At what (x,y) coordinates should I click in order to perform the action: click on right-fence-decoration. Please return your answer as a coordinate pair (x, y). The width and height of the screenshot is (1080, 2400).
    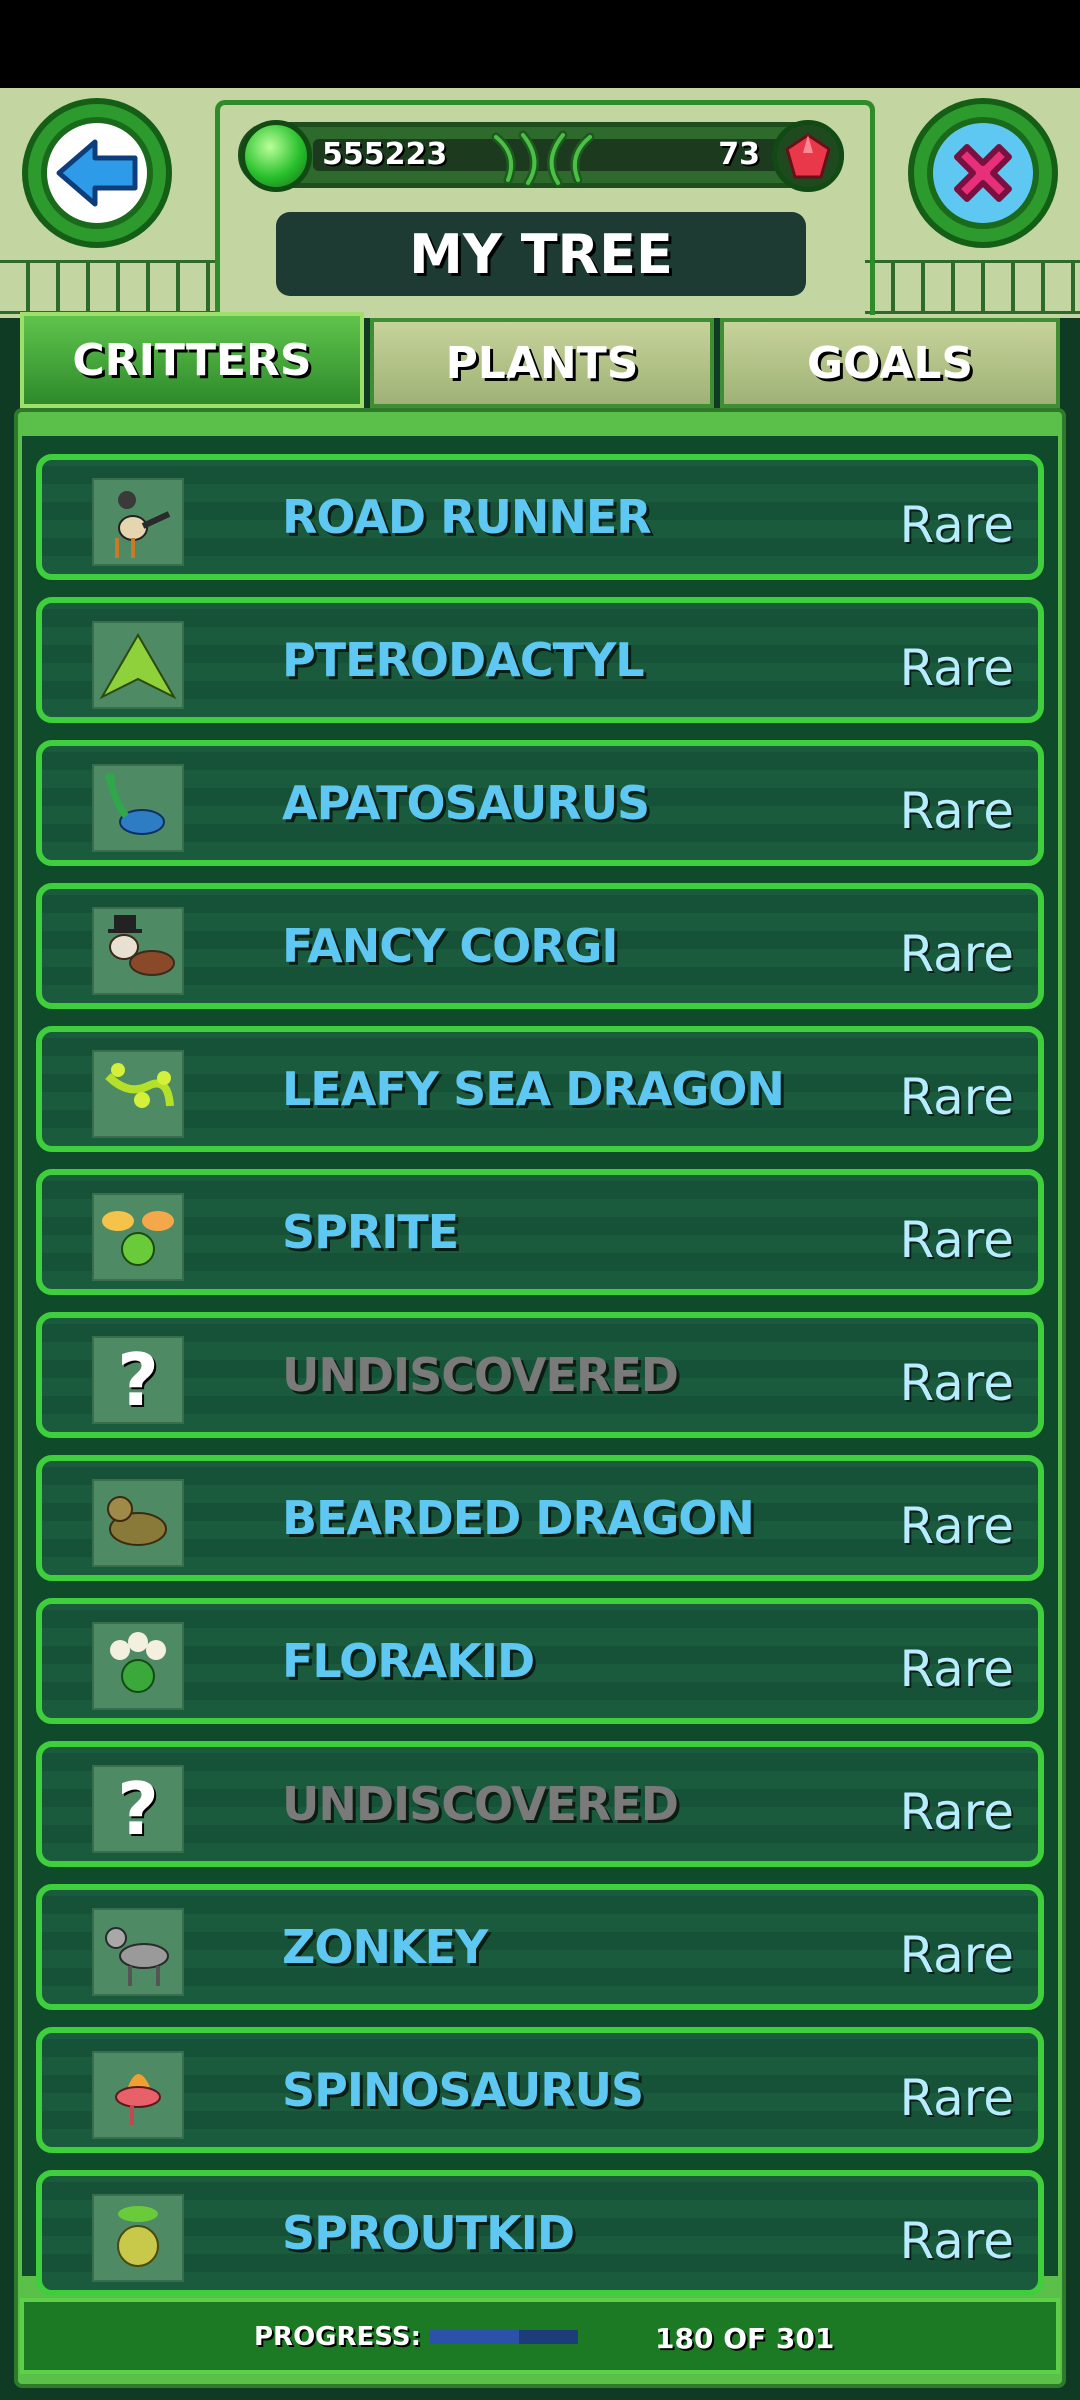
    Looking at the image, I should click on (972, 287).